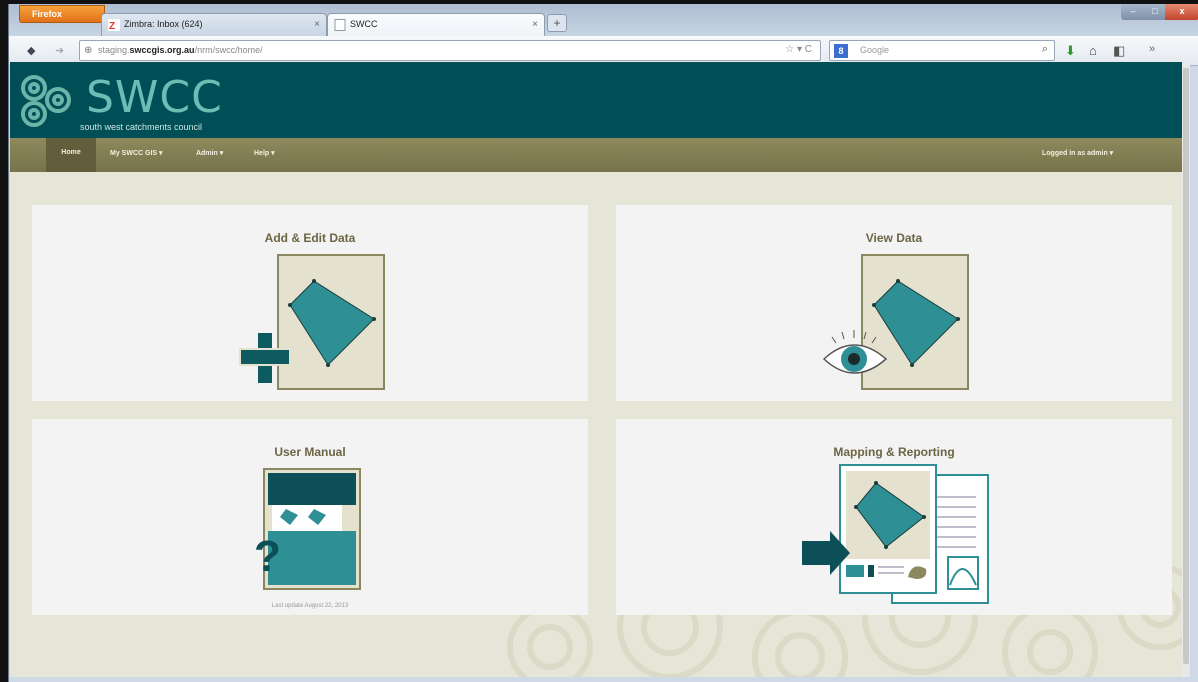  I want to click on menu-my-swcc-gis: My SWCC GIS ▾, so click(136, 153).